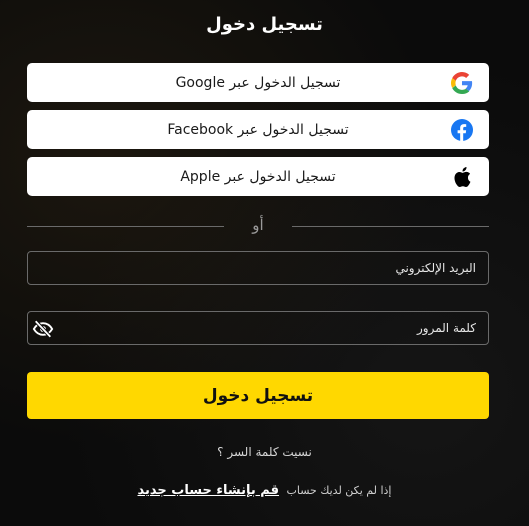 This screenshot has width=529, height=526. I want to click on apple-login-label: تسجيل الدخول عبر Apple, so click(258, 176).